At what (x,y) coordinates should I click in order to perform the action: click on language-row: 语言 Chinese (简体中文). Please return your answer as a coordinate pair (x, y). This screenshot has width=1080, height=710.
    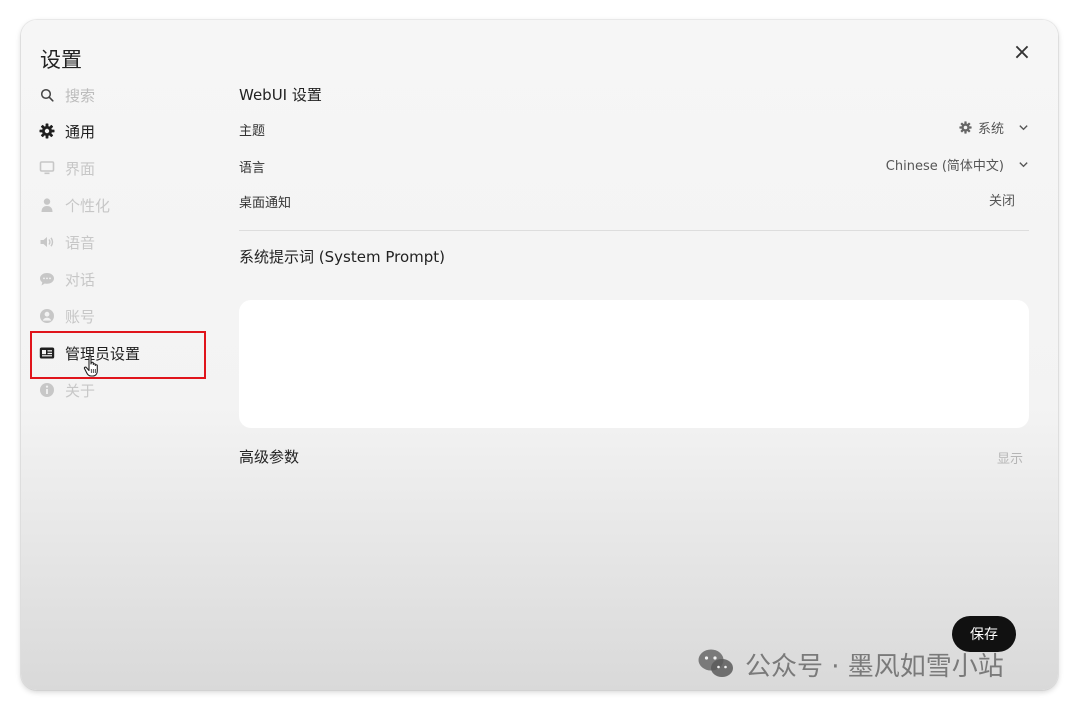
    Looking at the image, I should click on (634, 165).